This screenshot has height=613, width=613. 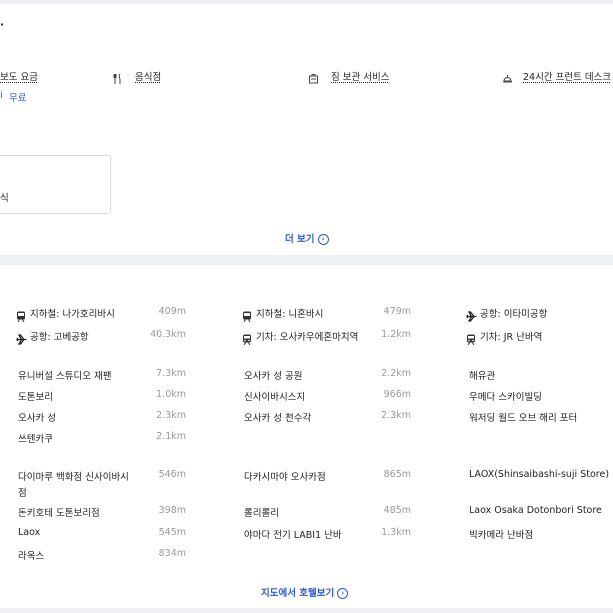 What do you see at coordinates (19, 76) in the screenshot?
I see `facility-label-fee: 보도 요금` at bounding box center [19, 76].